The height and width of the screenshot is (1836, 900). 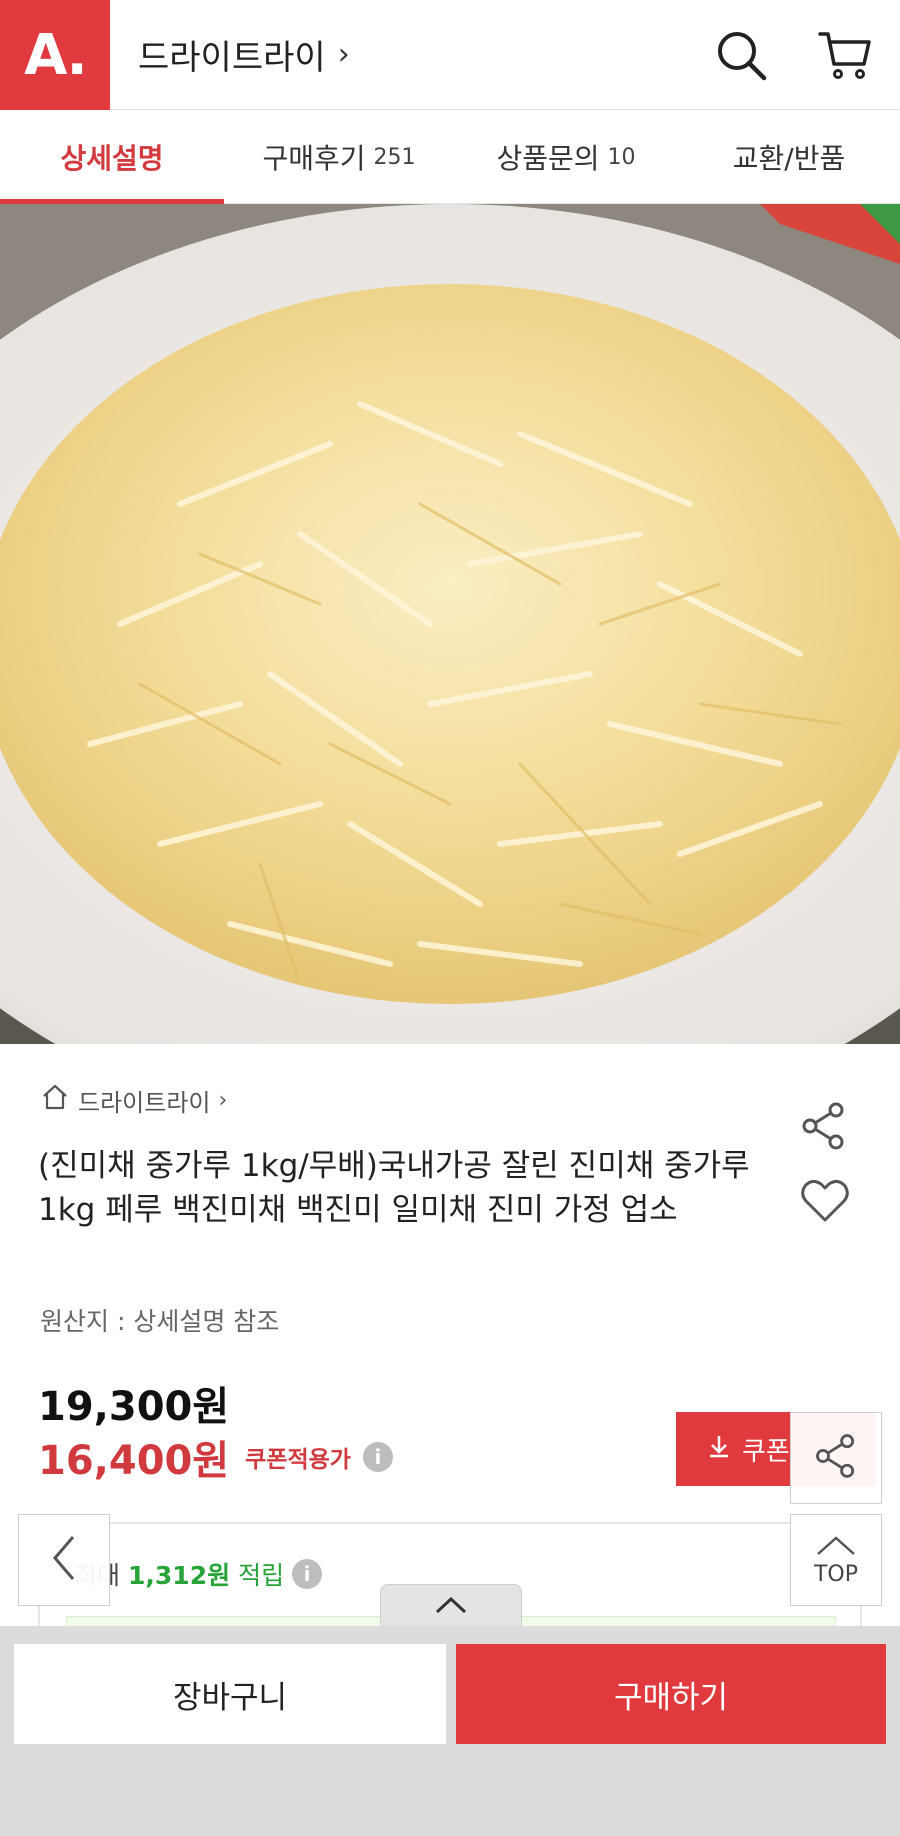 What do you see at coordinates (134, 1407) in the screenshot?
I see `original-price: 19,300원` at bounding box center [134, 1407].